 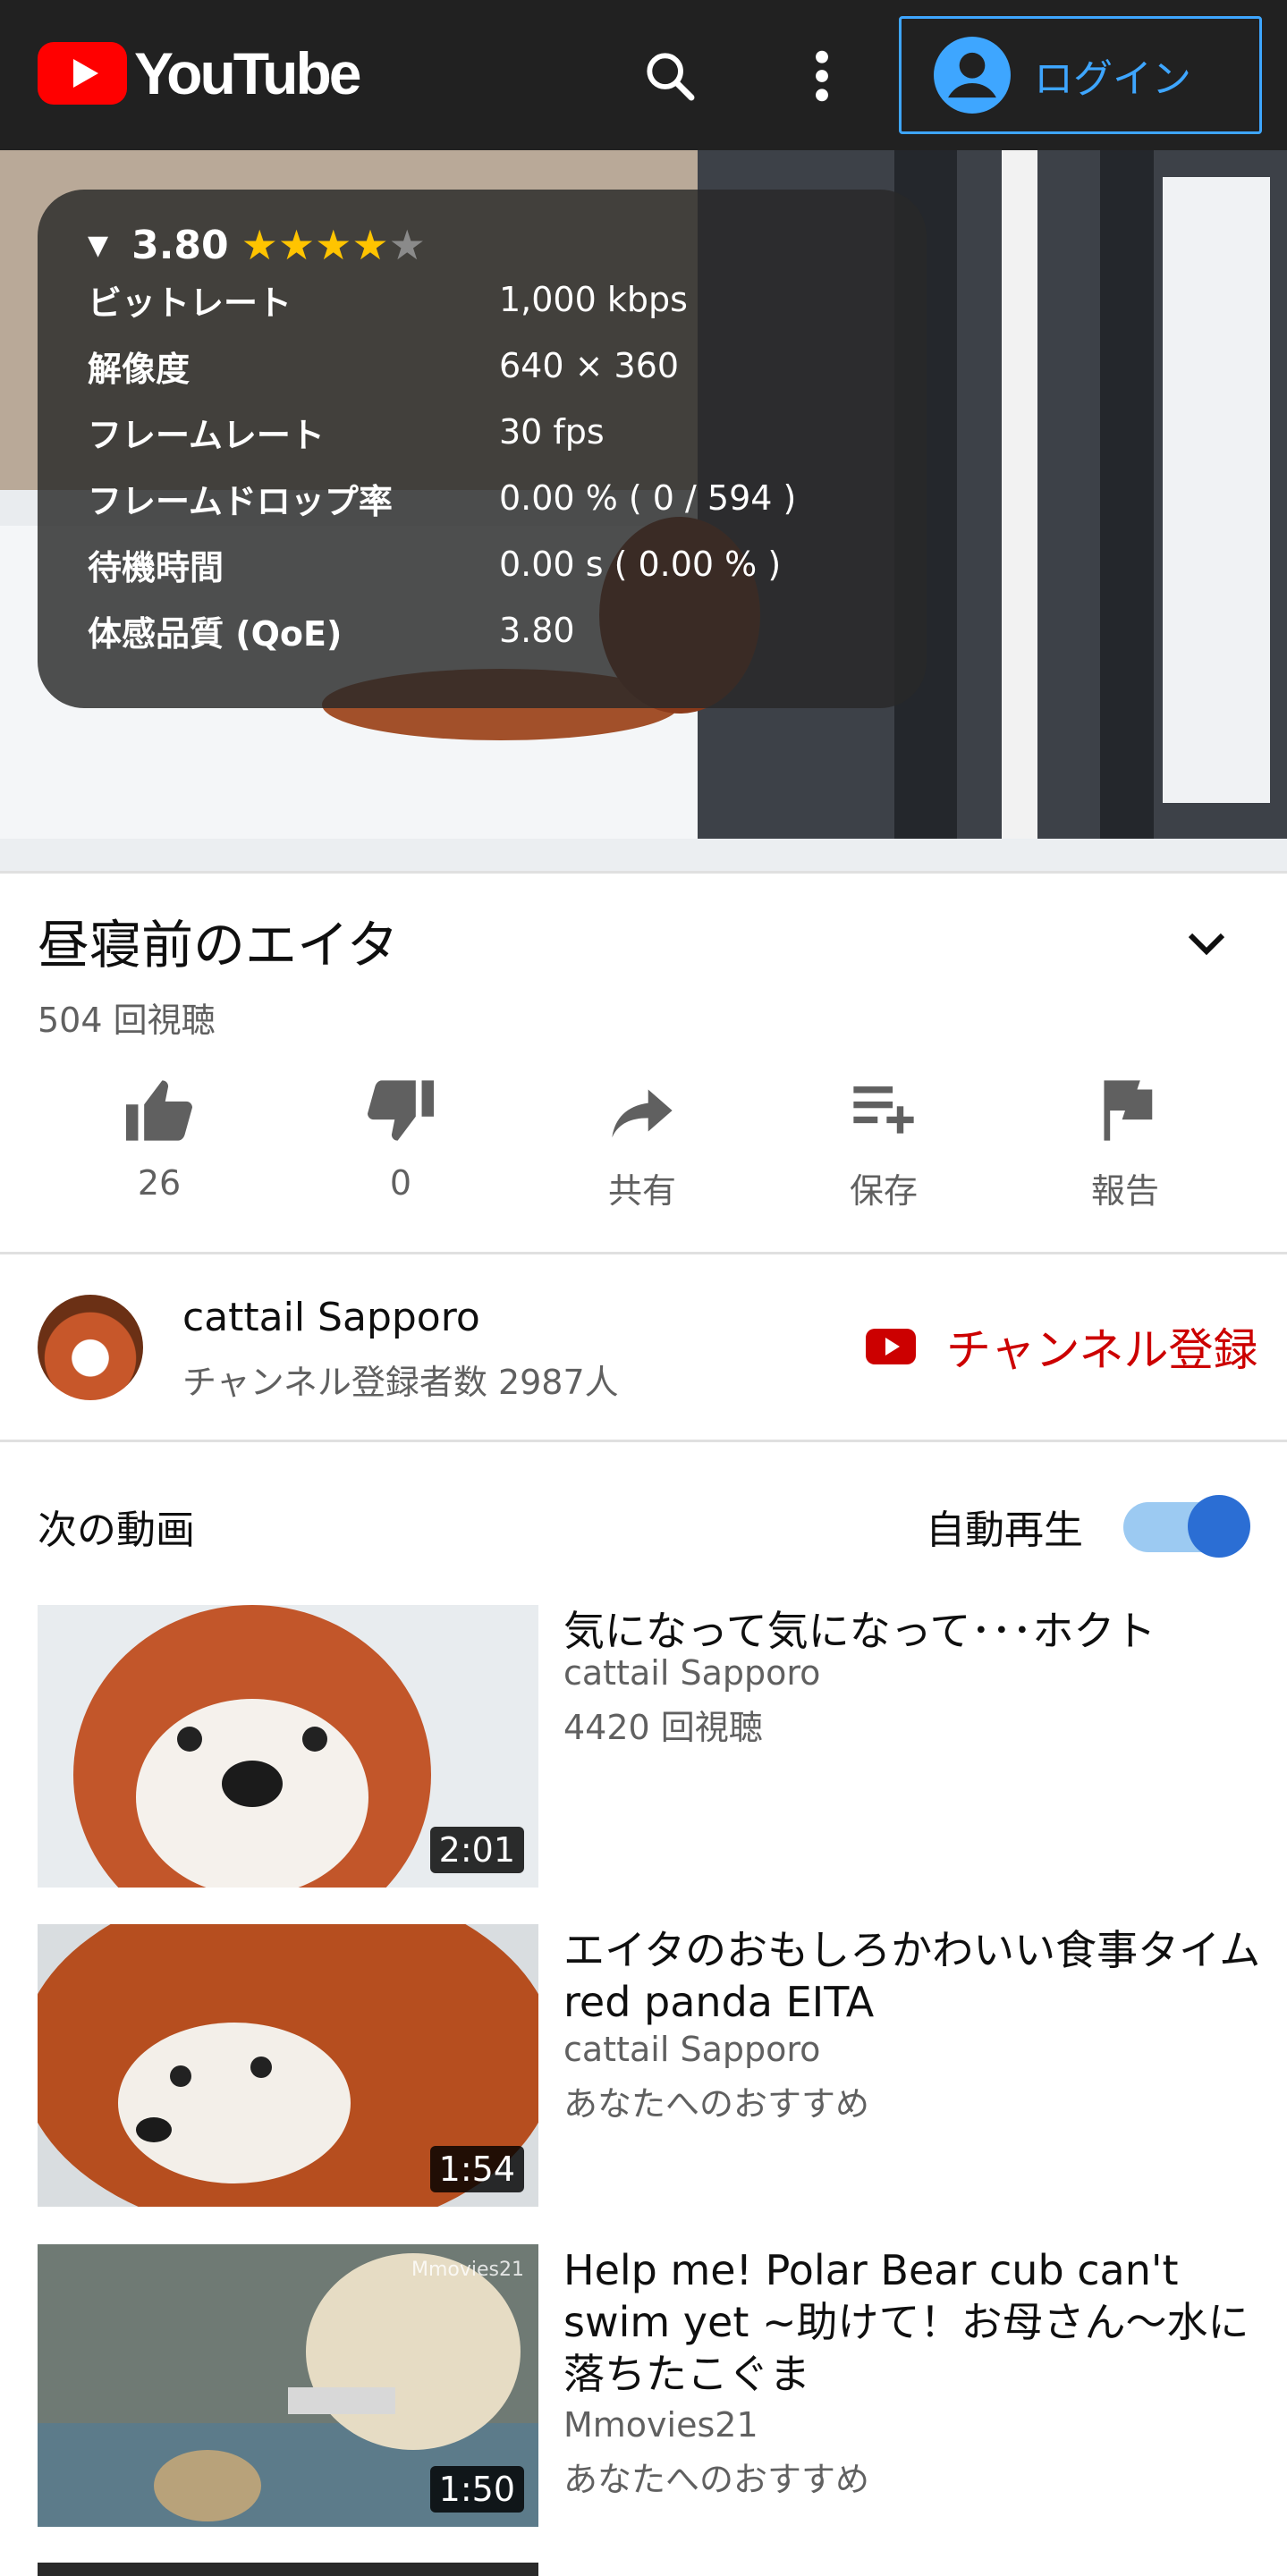 I want to click on video-card-title: エイタのおもしろかわいい食事タイム red panda EITA, so click(x=912, y=1976).